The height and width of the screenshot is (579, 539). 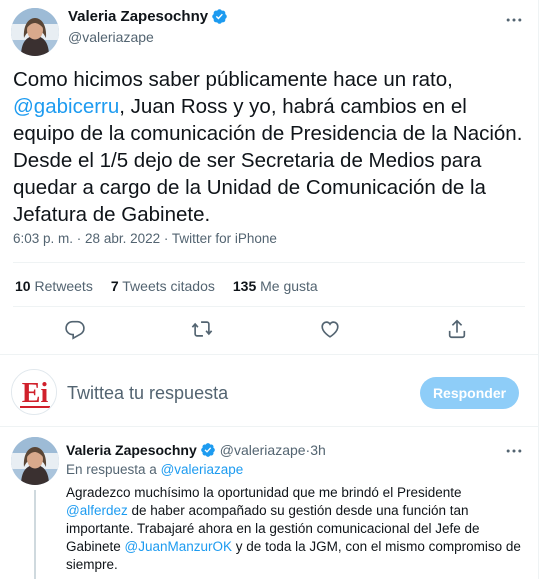 I want to click on mention-link: @JuanManzurOK, so click(x=179, y=546).